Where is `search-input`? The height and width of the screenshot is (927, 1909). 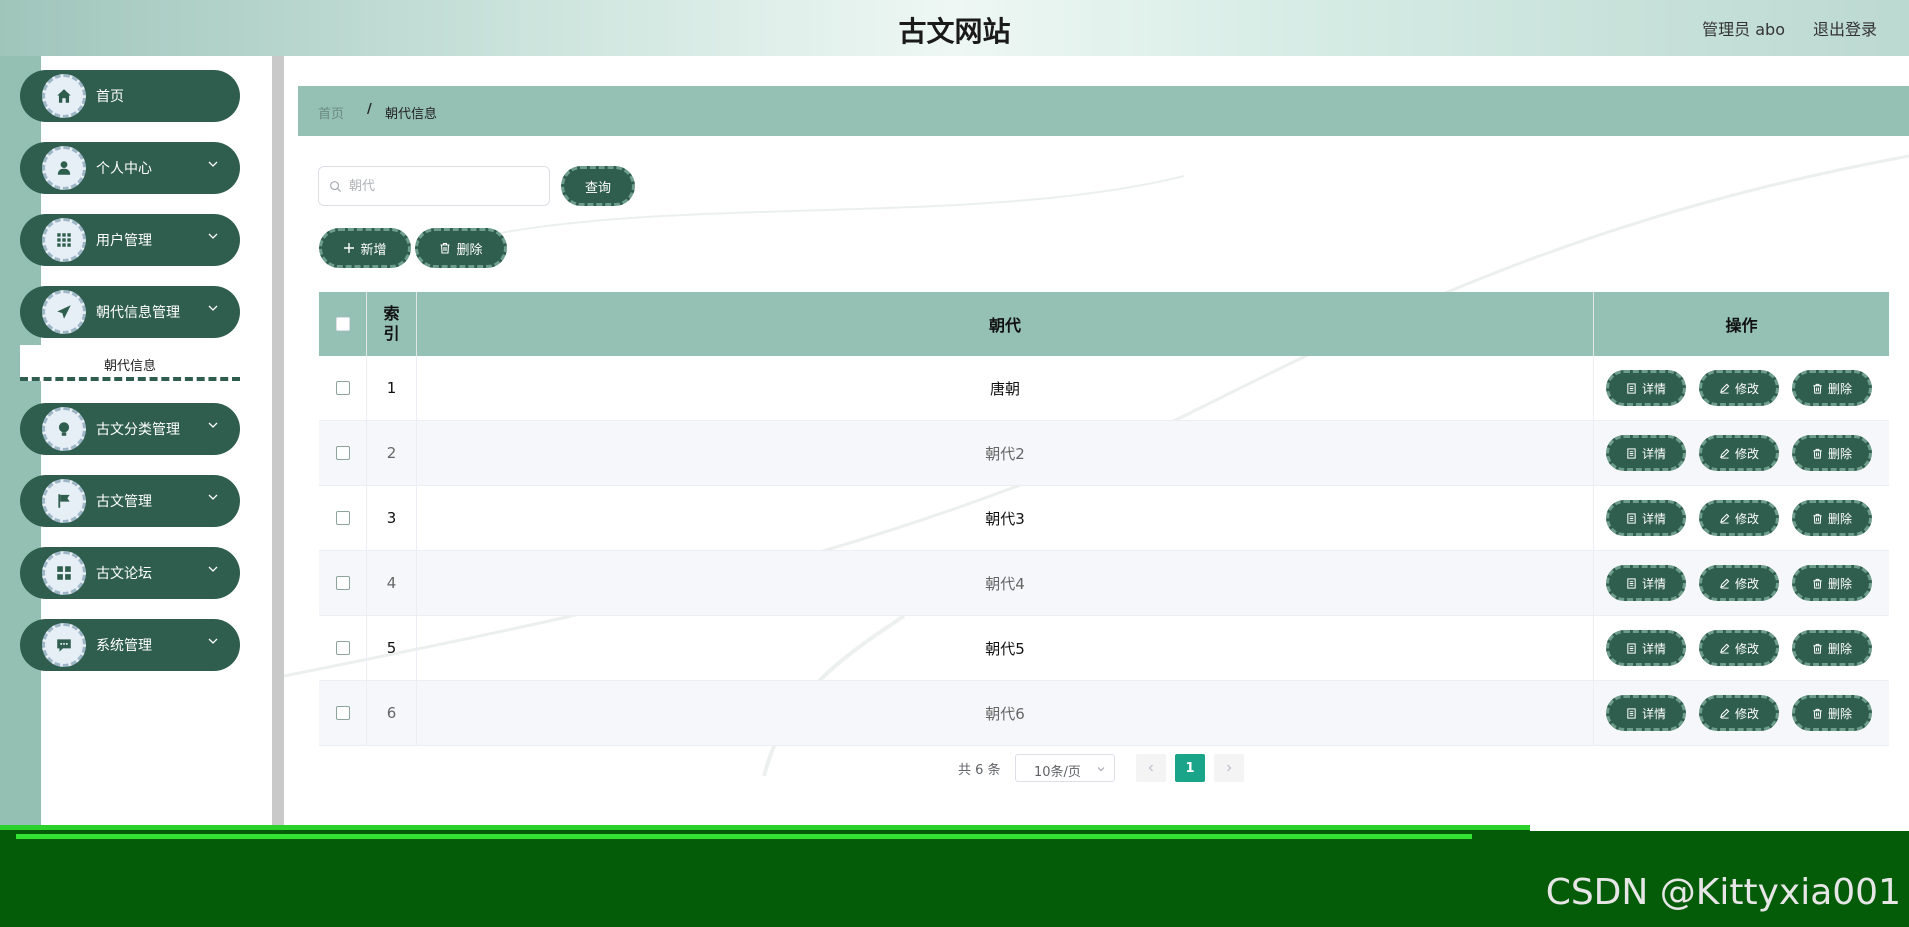
search-input is located at coordinates (444, 186).